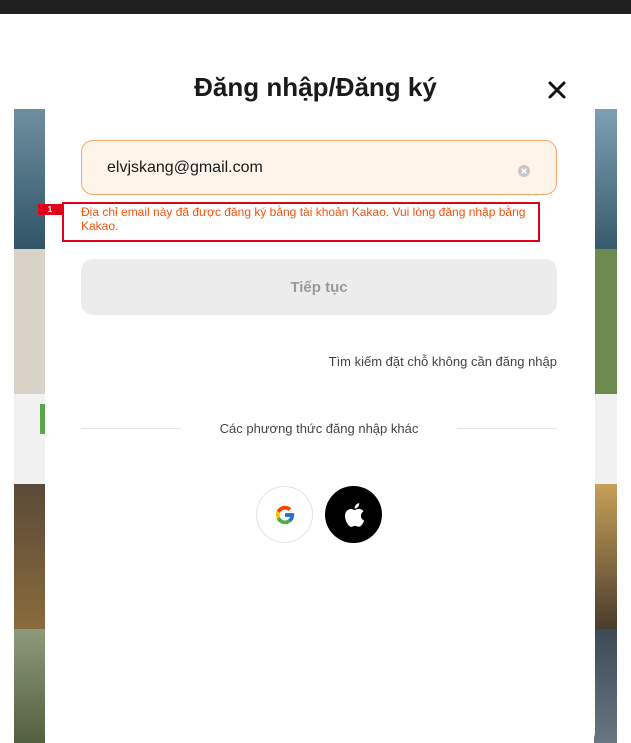 This screenshot has width=631, height=743. I want to click on google-login-button, so click(284, 514).